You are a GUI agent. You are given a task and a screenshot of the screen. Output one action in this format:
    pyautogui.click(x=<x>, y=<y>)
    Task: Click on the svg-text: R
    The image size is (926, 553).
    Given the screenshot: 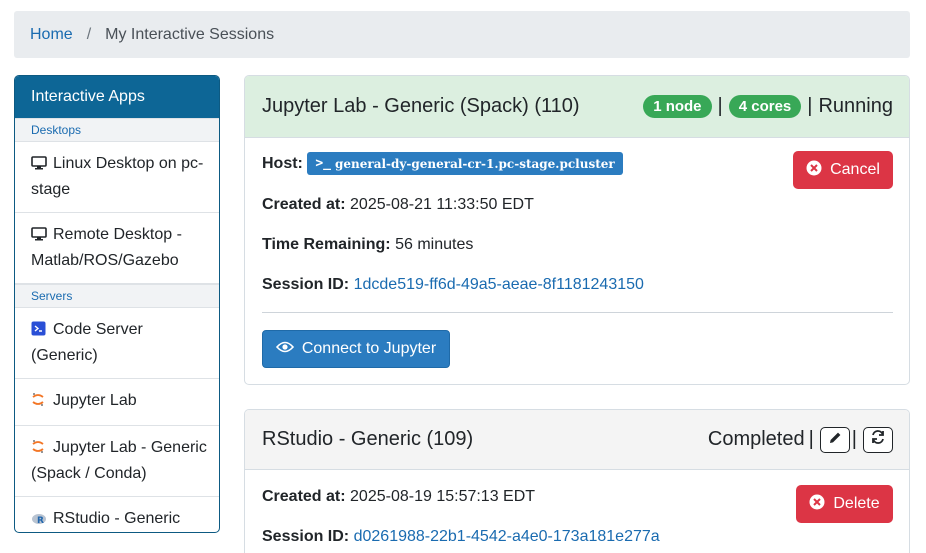 What is the action you would take?
    pyautogui.click(x=40, y=520)
    